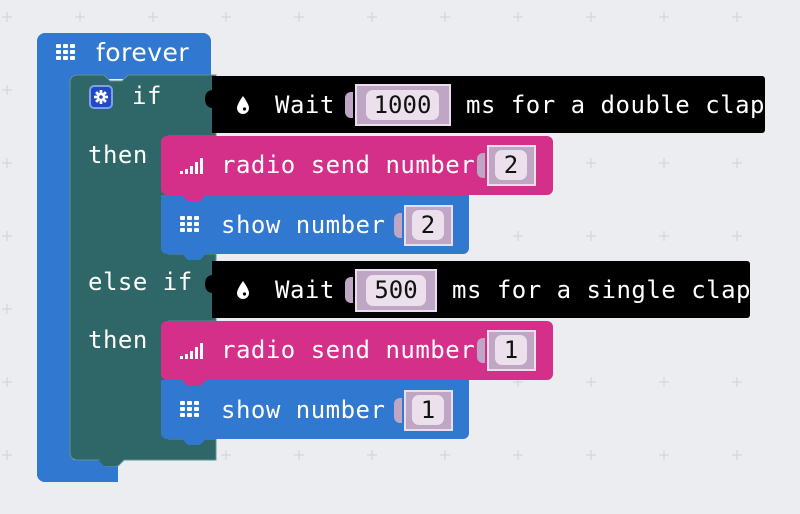  I want to click on forever-bottom-arm, so click(77, 471).